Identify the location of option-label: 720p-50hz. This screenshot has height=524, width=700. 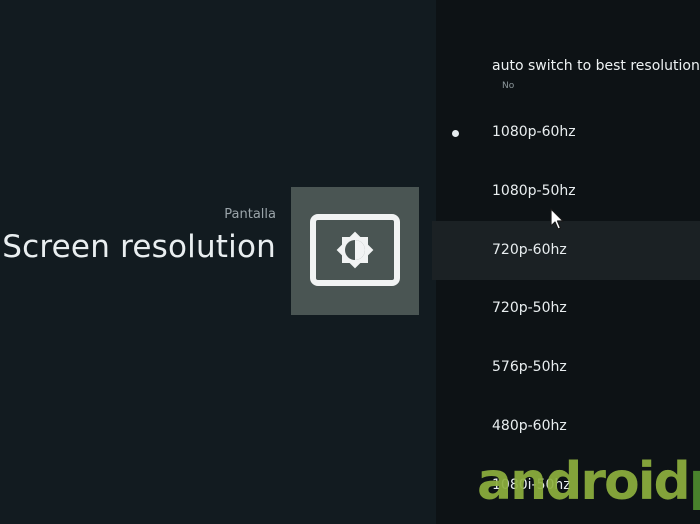
(529, 308).